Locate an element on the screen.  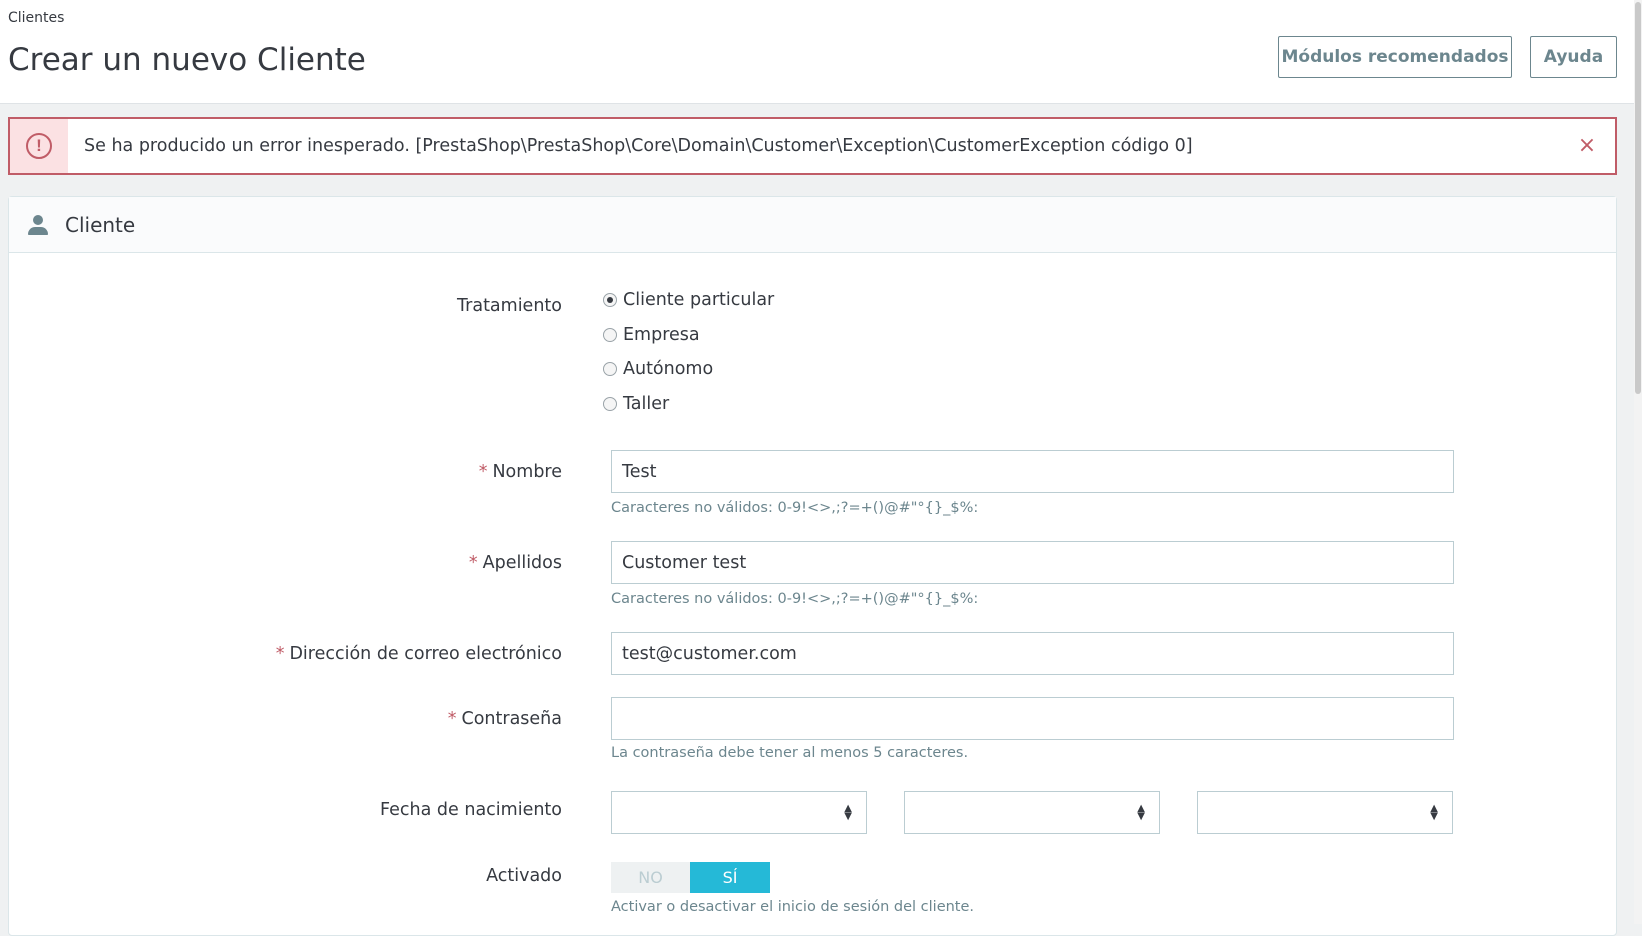
alert-icon-container: ! is located at coordinates (39, 146).